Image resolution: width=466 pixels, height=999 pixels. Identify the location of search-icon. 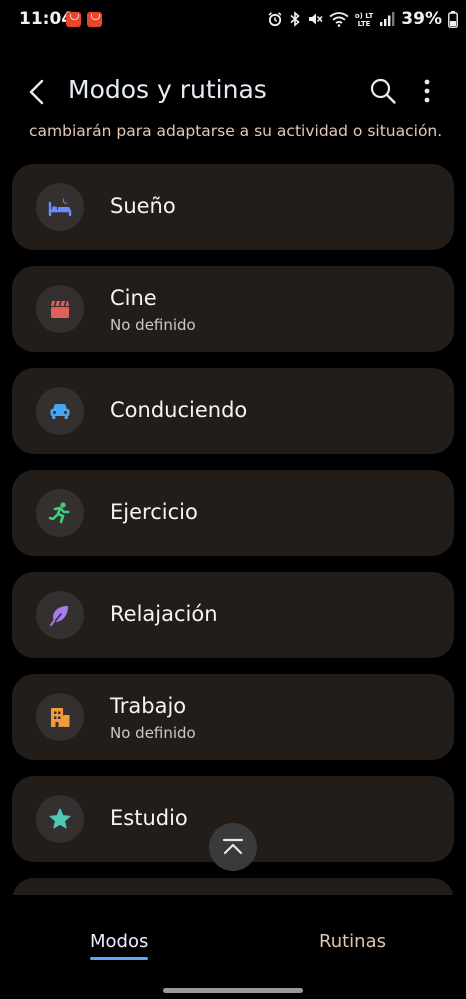
(383, 91).